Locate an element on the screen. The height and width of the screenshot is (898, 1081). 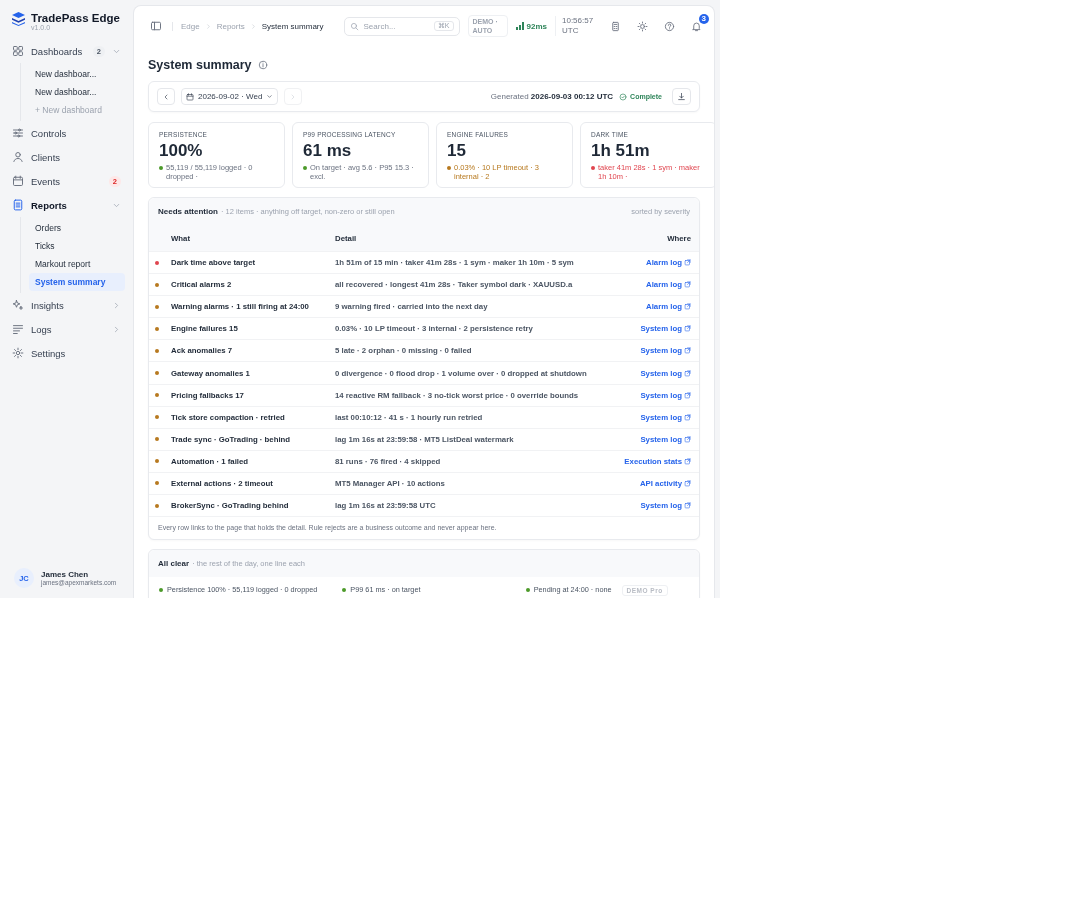
document-icon is located at coordinates (18, 205).